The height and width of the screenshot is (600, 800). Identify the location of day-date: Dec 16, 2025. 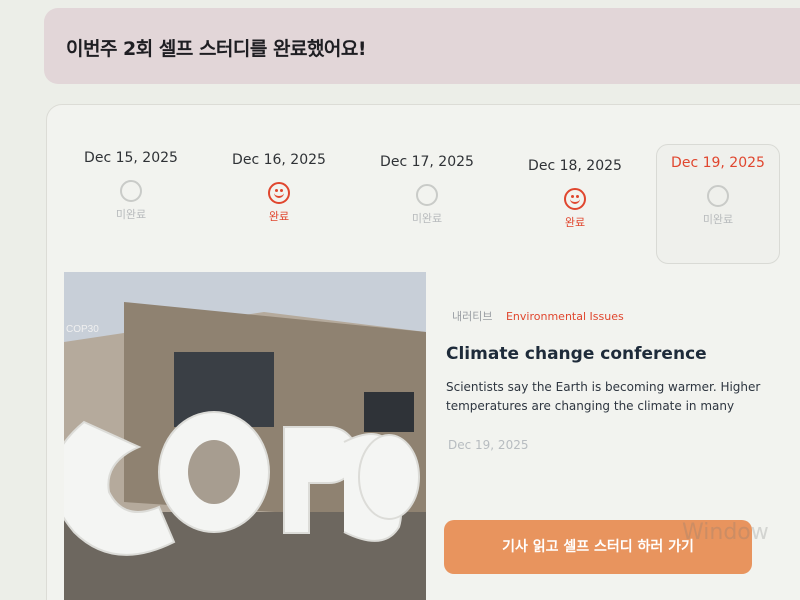
(279, 160).